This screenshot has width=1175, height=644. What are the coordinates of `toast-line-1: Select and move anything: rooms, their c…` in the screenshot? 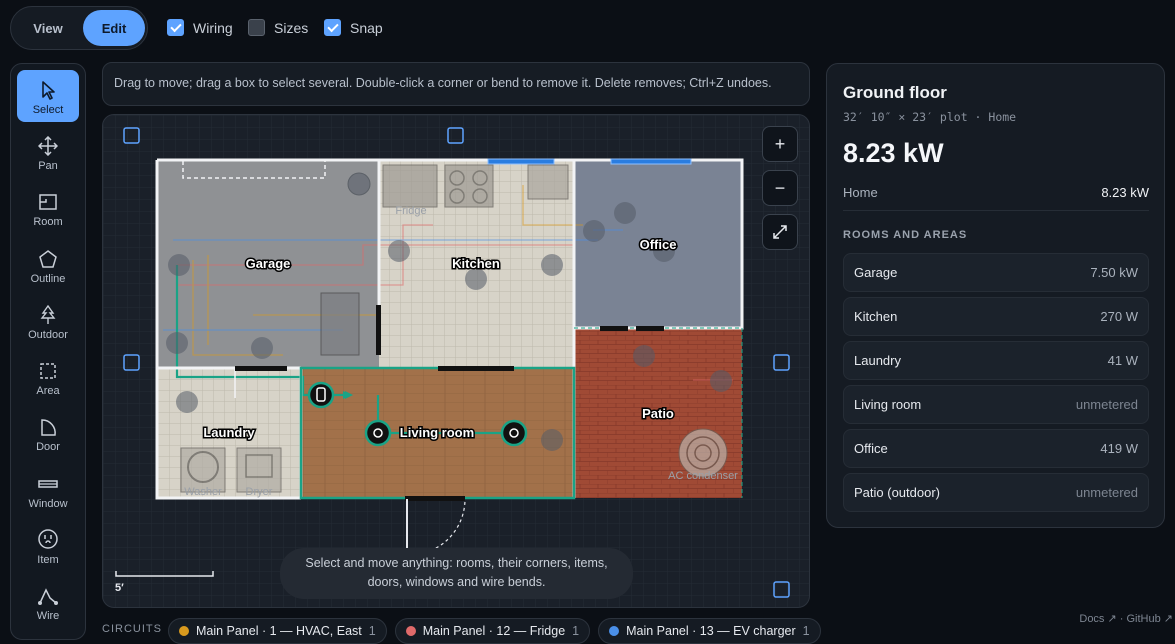 It's located at (456, 563).